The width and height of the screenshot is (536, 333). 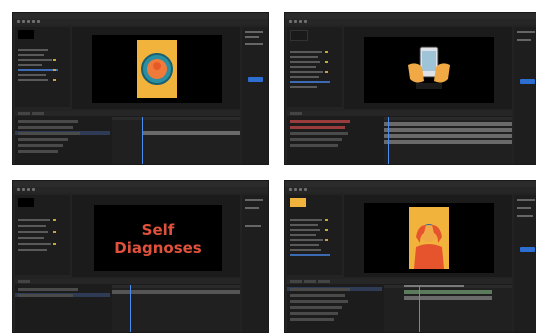 What do you see at coordinates (434, 286) in the screenshot?
I see `work-area-bar` at bounding box center [434, 286].